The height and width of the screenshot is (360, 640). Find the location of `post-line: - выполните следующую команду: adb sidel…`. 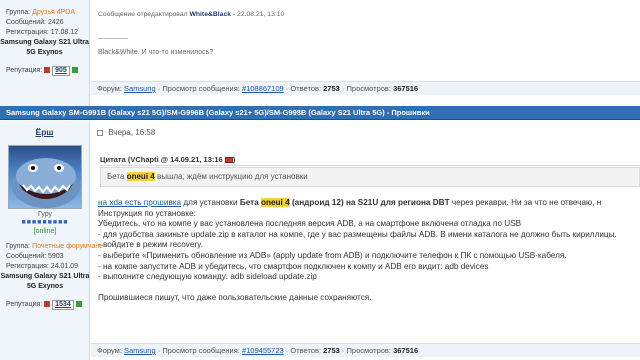

post-line: - выполните следующую команду: adb sidel… is located at coordinates (207, 277).